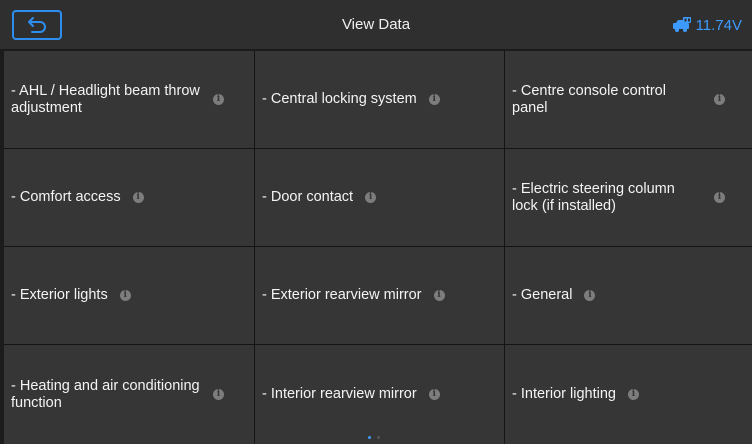  I want to click on item-general: - General i, so click(628, 295).